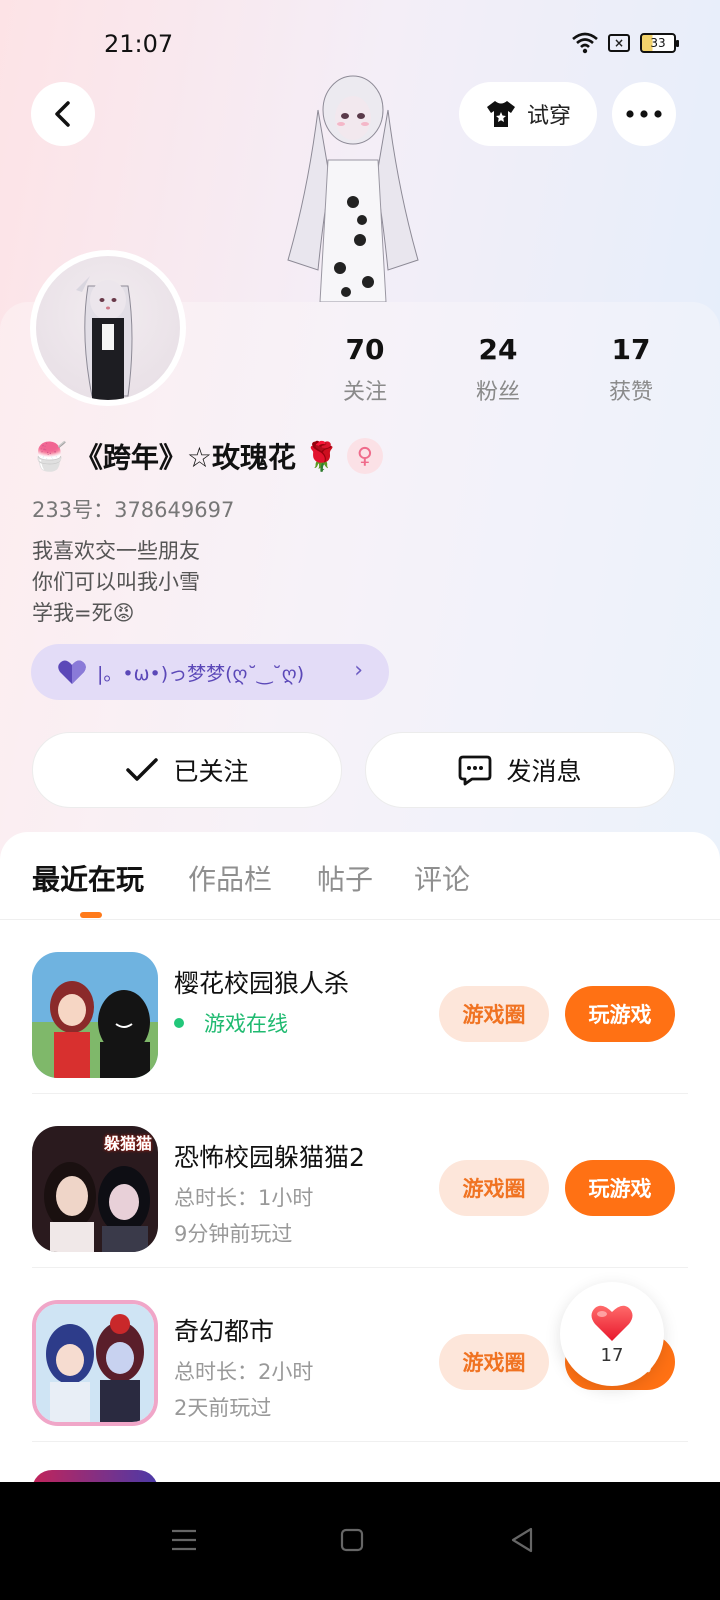  I want to click on followed-label: 已关注, so click(211, 771).